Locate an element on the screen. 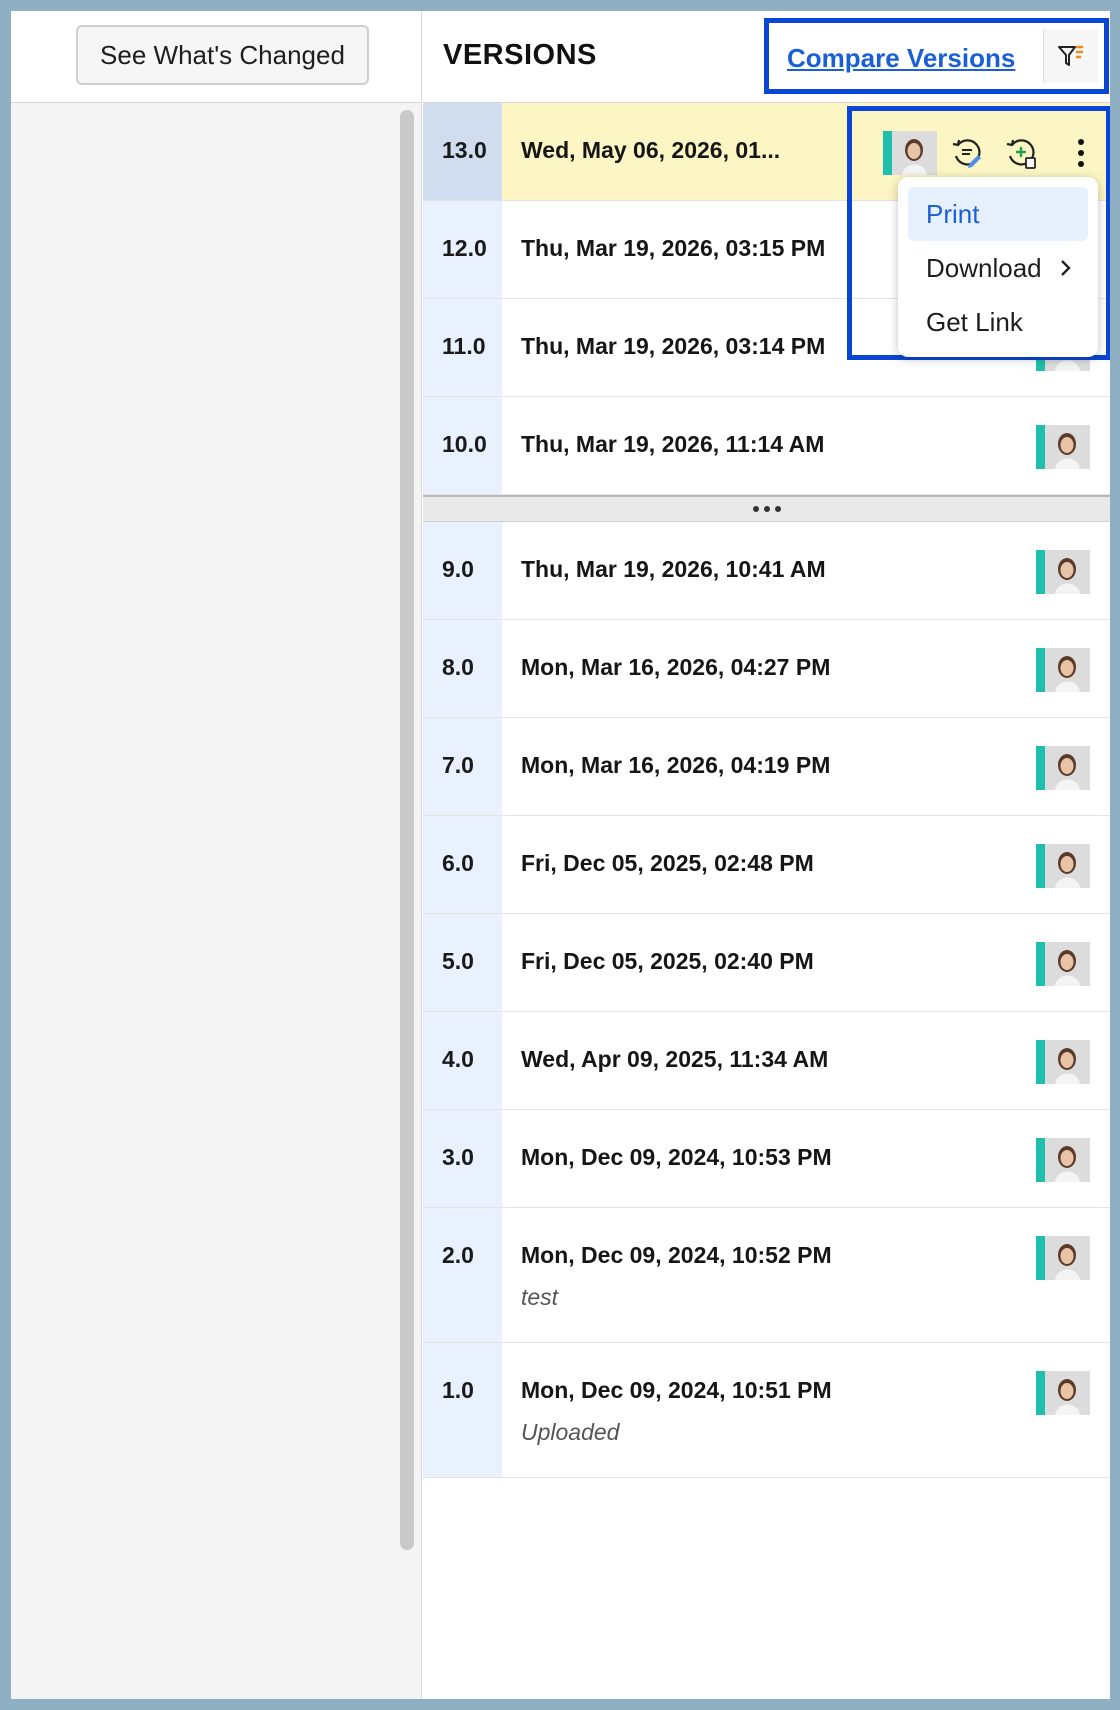  filter-button is located at coordinates (1070, 56).